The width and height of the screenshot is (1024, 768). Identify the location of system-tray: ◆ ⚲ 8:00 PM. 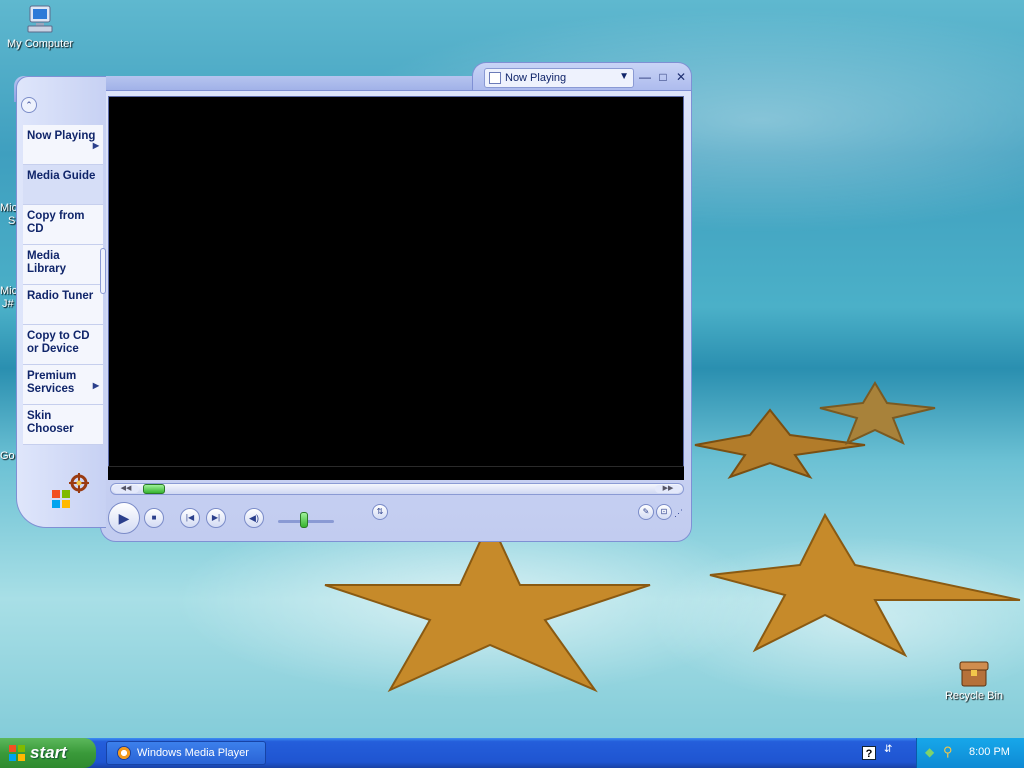
(970, 753).